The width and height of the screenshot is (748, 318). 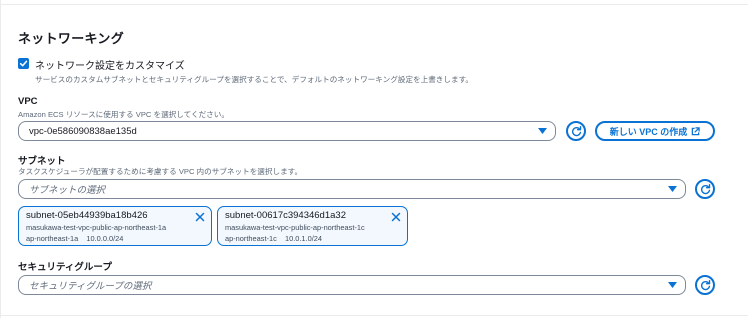 What do you see at coordinates (303, 238) in the screenshot?
I see `subnet-token-cidr: 10.0.1.0/24` at bounding box center [303, 238].